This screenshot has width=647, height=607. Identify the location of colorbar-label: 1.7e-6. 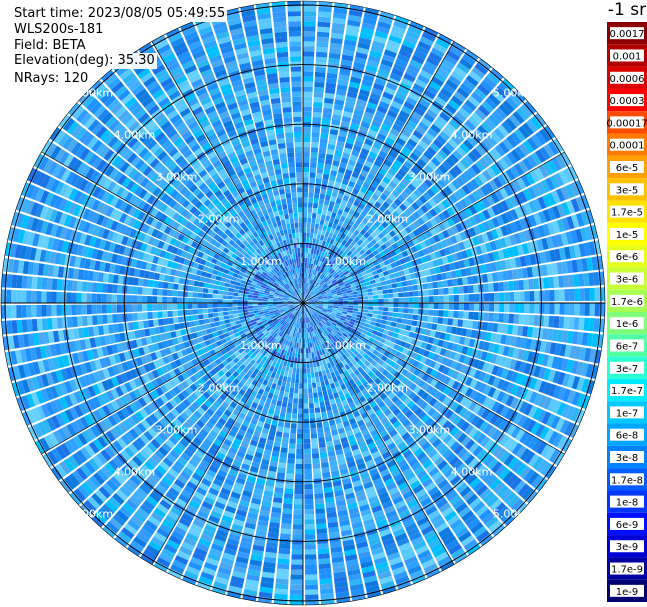
(627, 302).